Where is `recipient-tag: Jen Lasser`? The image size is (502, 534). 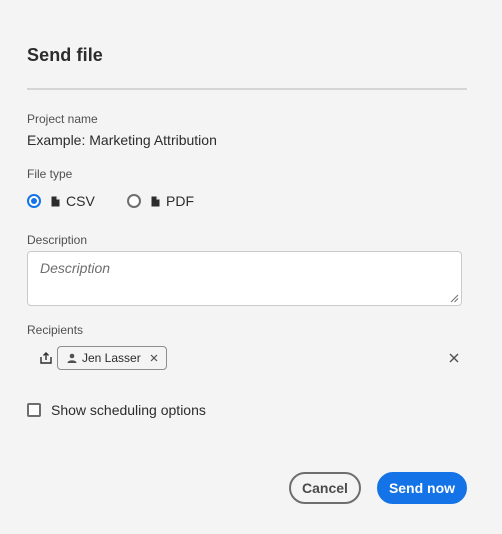 recipient-tag: Jen Lasser is located at coordinates (112, 358).